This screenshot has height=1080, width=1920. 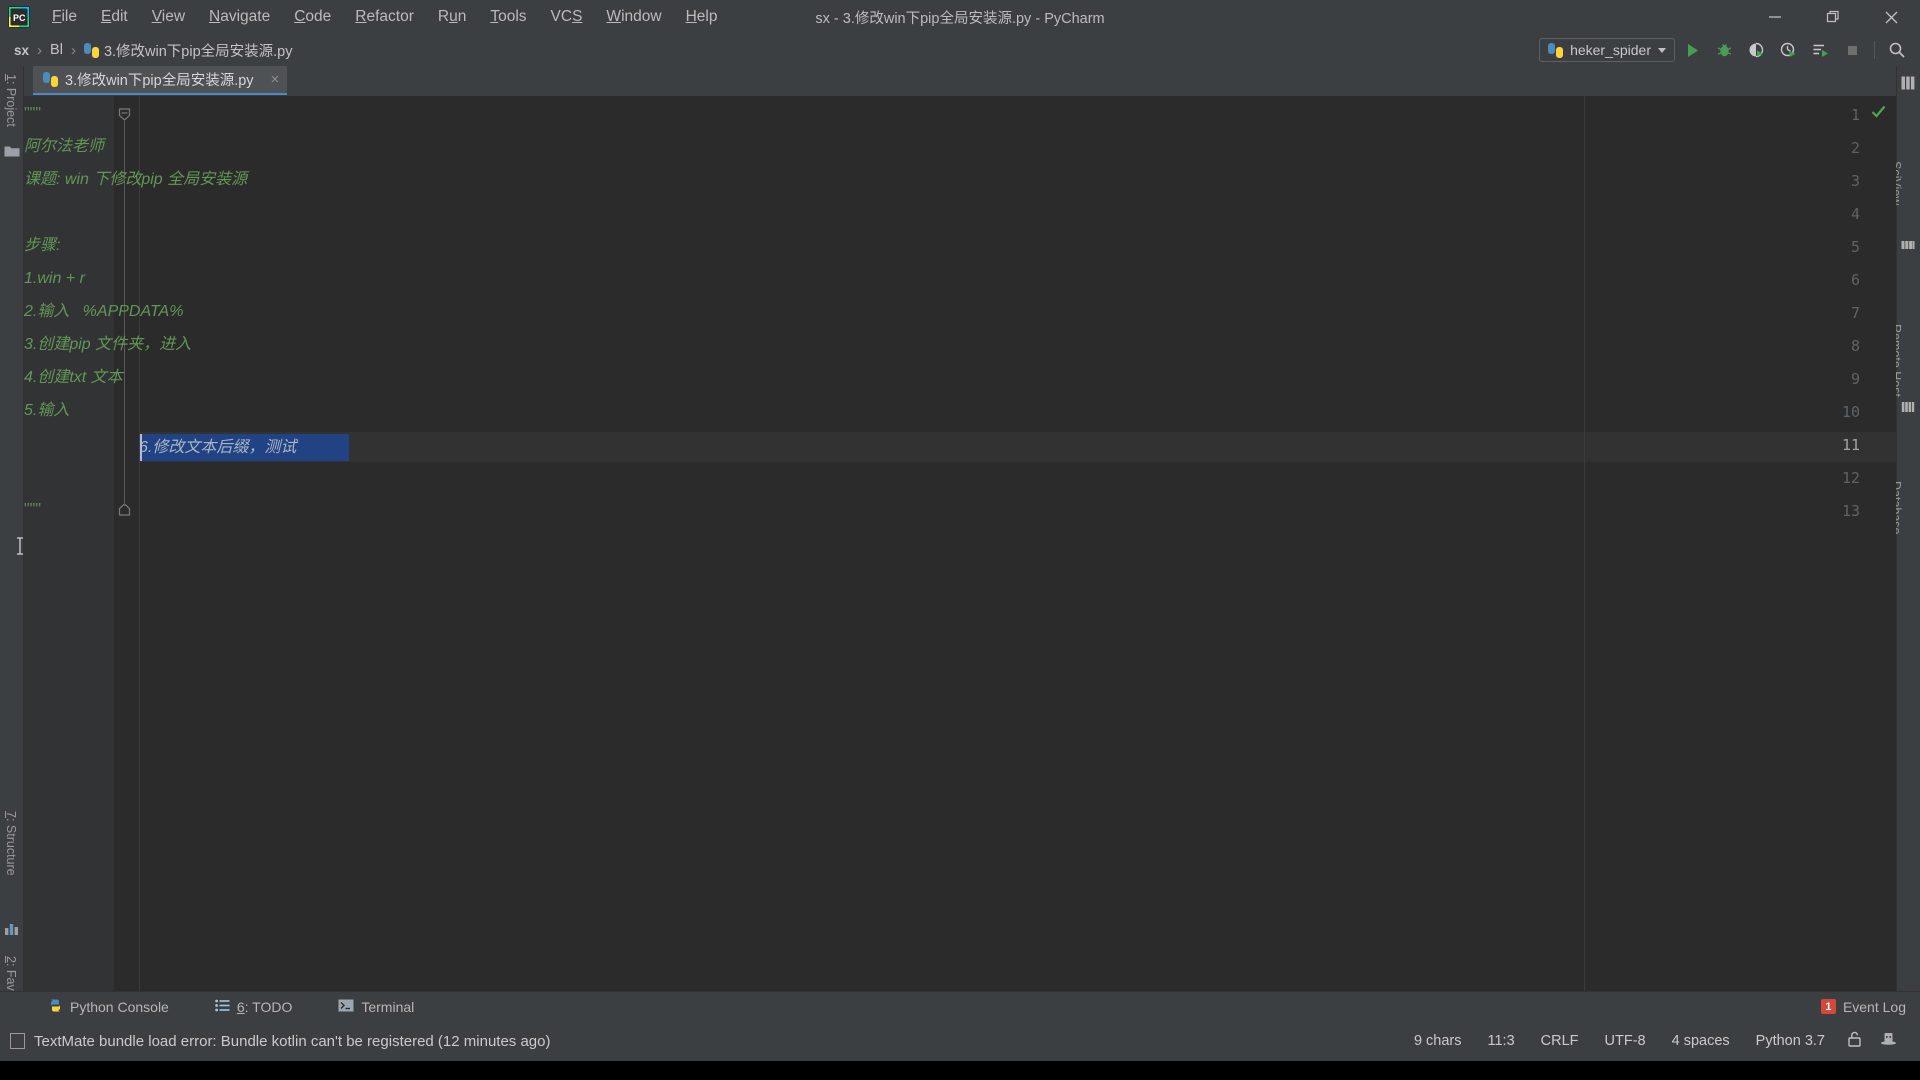 I want to click on line-number: 7, so click(x=1855, y=313).